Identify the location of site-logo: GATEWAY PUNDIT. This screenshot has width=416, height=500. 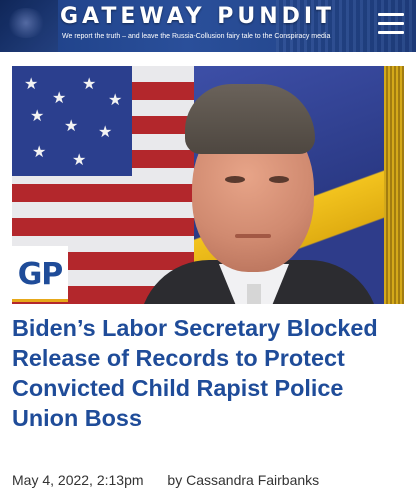
(197, 16).